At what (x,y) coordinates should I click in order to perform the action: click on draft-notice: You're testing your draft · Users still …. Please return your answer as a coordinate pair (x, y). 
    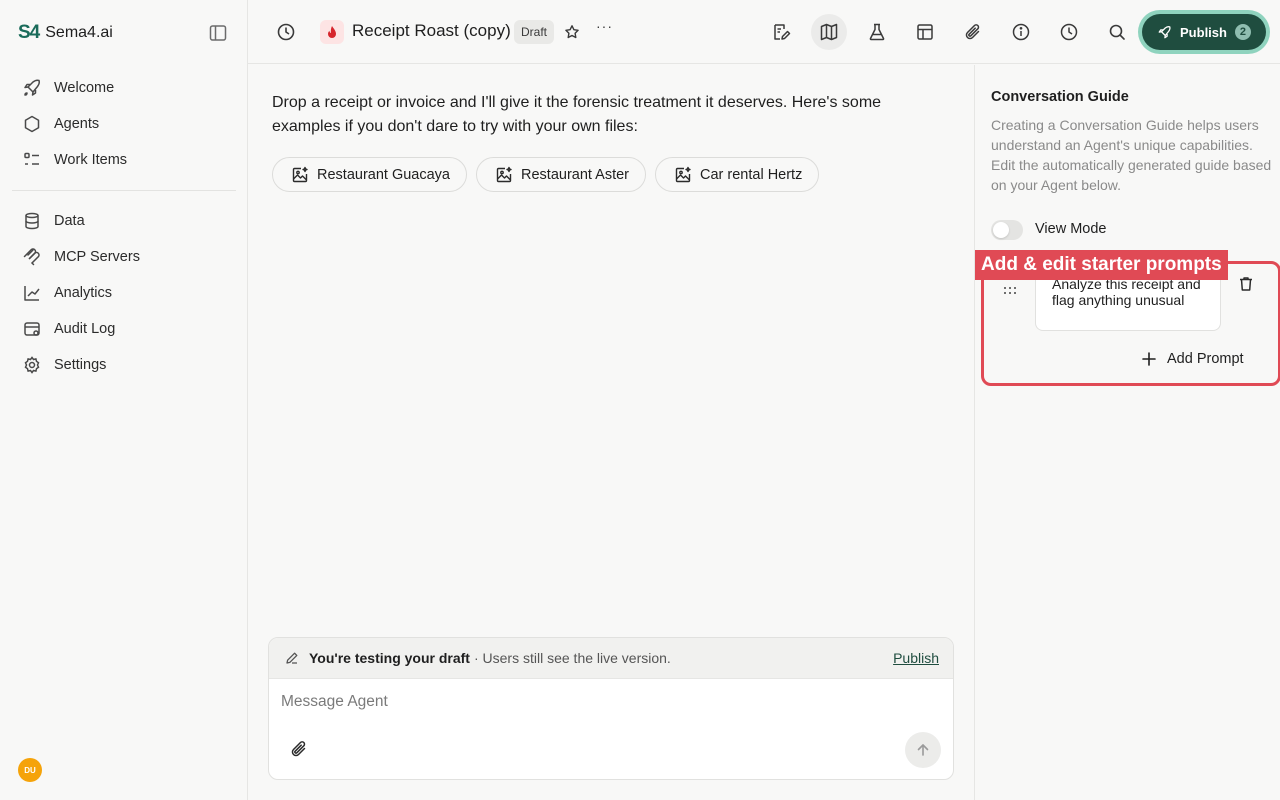
    Looking at the image, I should click on (611, 658).